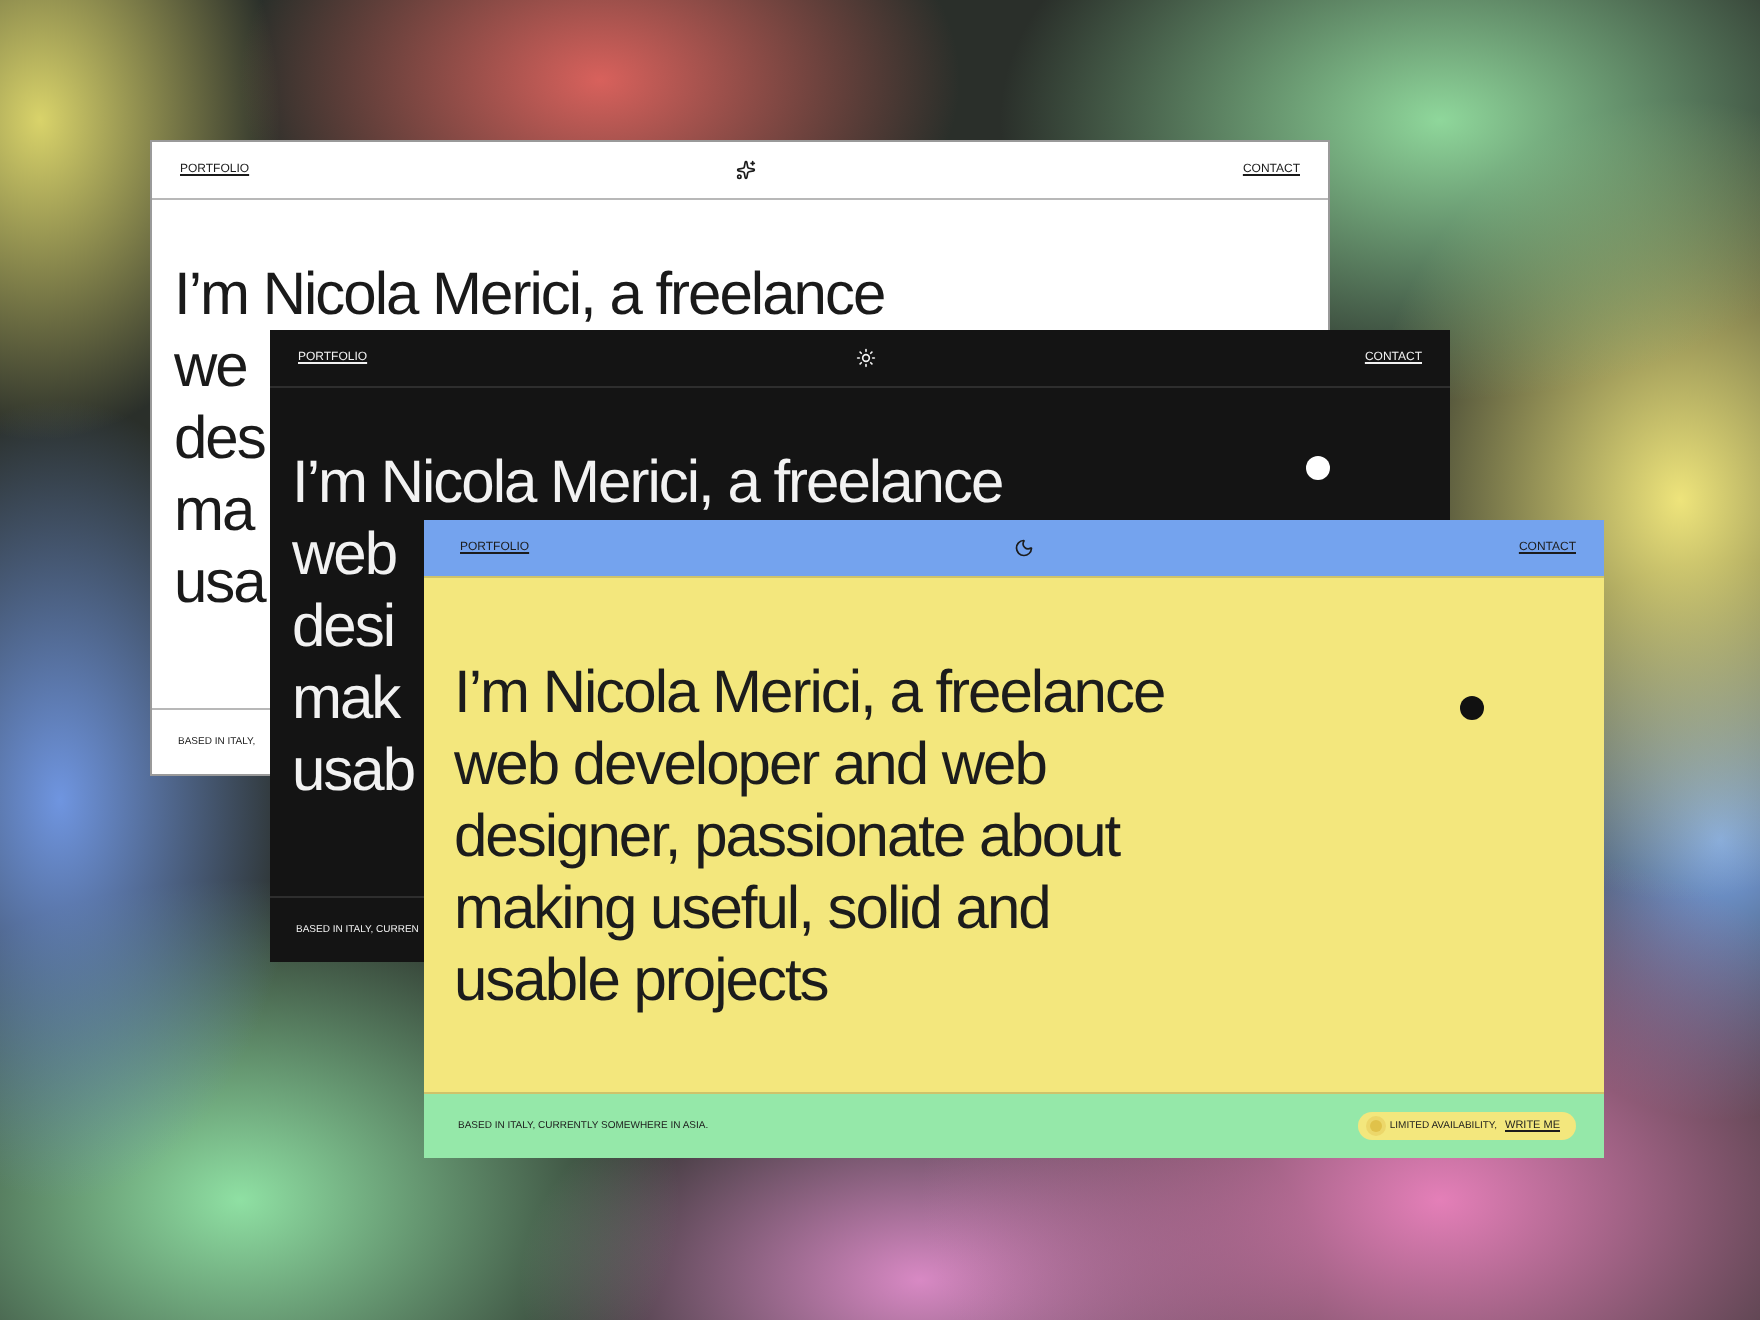  Describe the element at coordinates (1024, 548) in the screenshot. I see `moon-icon` at that location.